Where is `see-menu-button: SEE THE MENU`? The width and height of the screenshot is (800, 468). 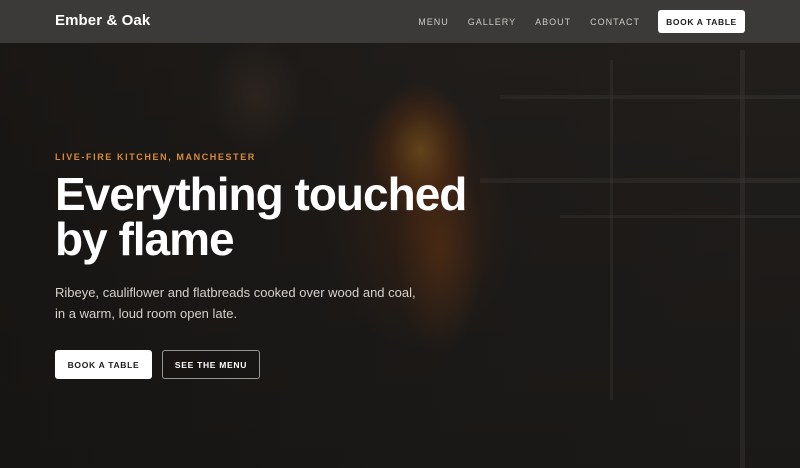 see-menu-button: SEE THE MENU is located at coordinates (211, 364).